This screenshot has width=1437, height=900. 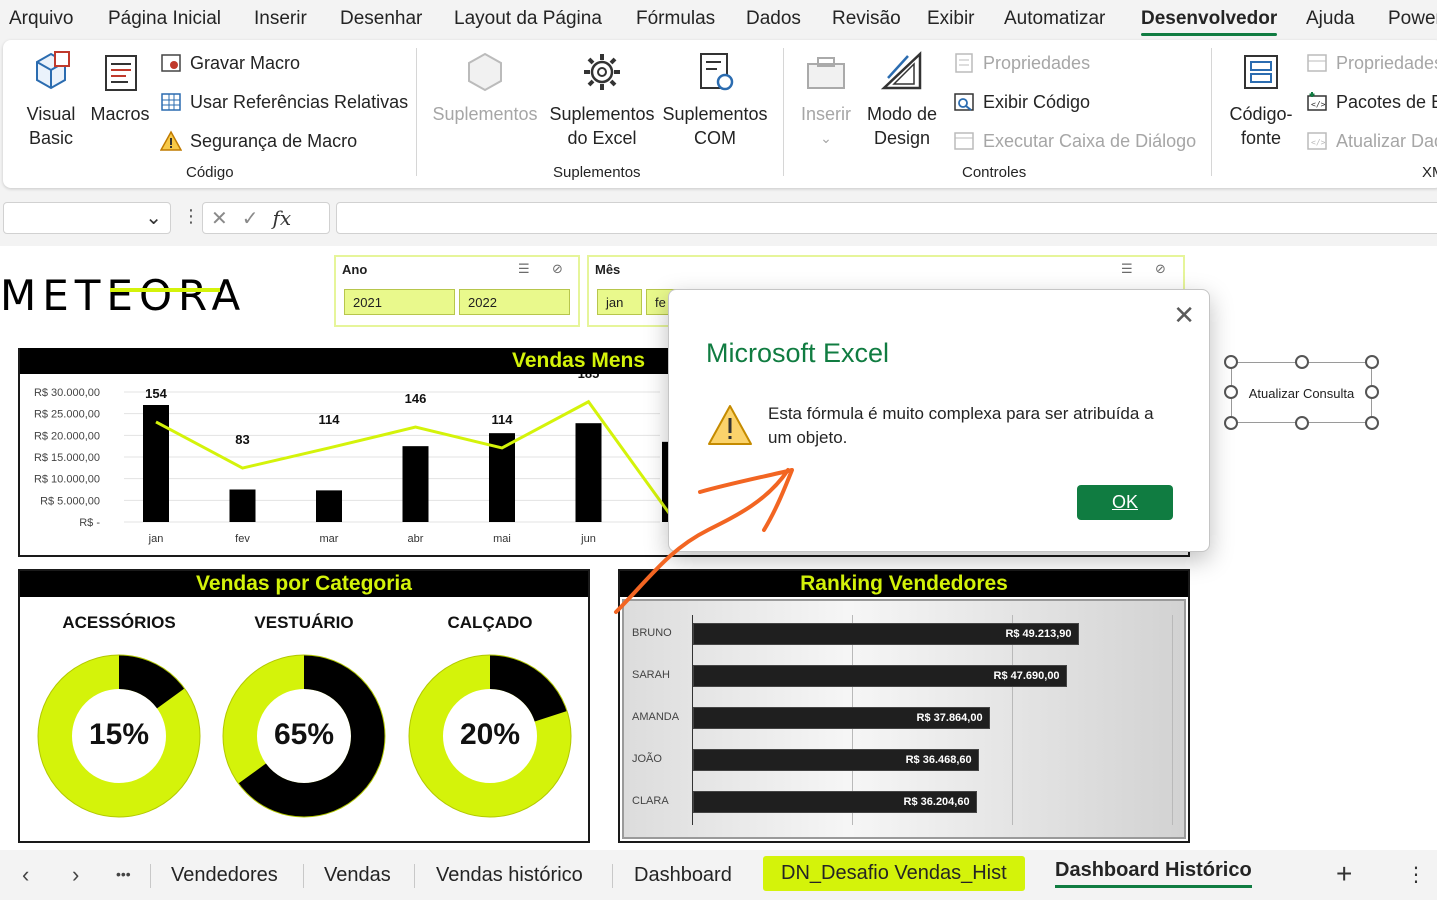 I want to click on name-box: ⌄, so click(x=87, y=218).